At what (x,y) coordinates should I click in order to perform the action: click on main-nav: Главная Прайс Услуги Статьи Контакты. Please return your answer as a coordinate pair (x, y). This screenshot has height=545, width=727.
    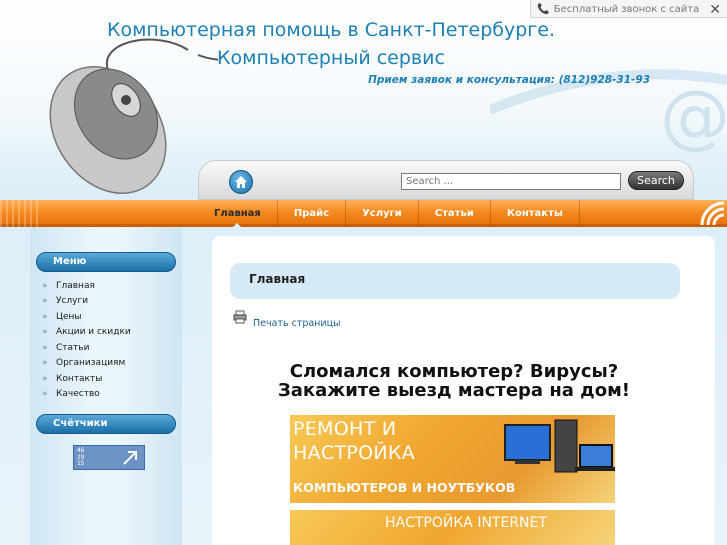
    Looking at the image, I should click on (389, 213).